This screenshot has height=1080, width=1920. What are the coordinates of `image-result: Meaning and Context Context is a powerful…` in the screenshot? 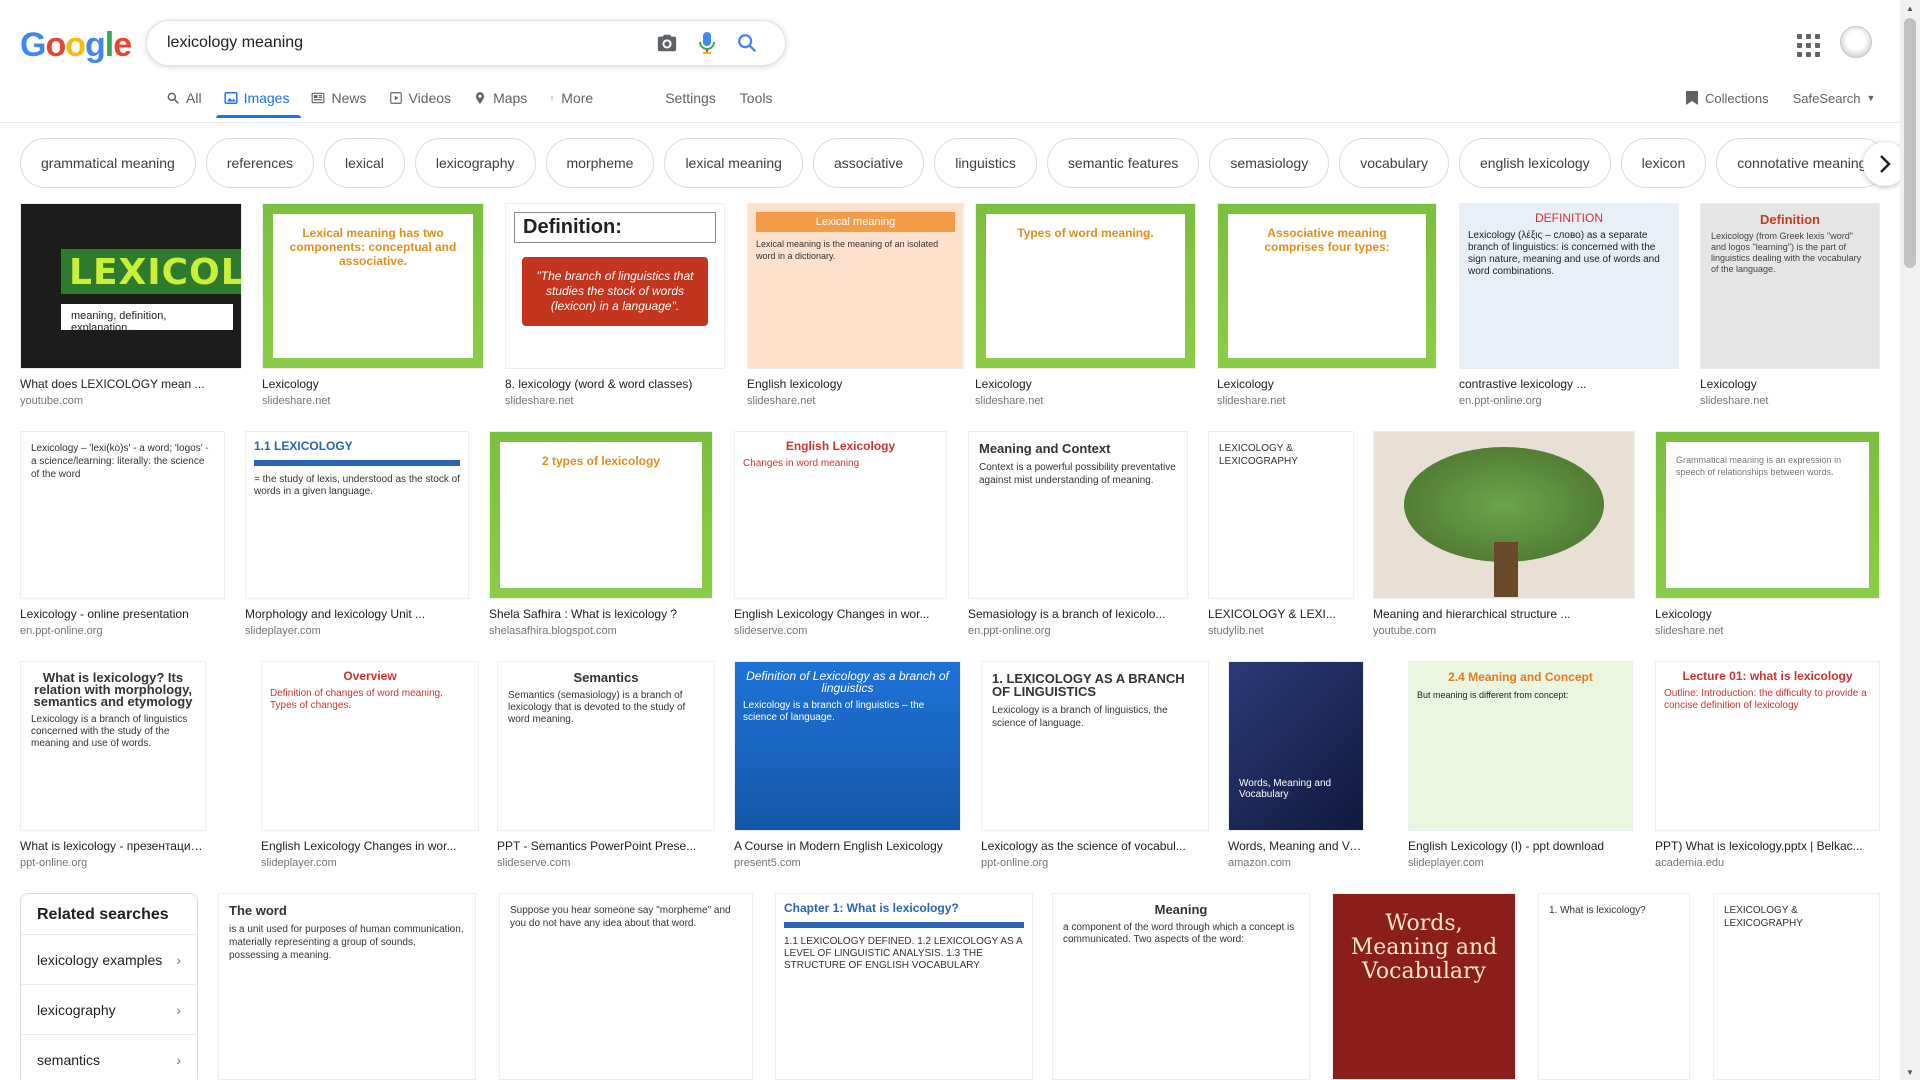 It's located at (1078, 534).